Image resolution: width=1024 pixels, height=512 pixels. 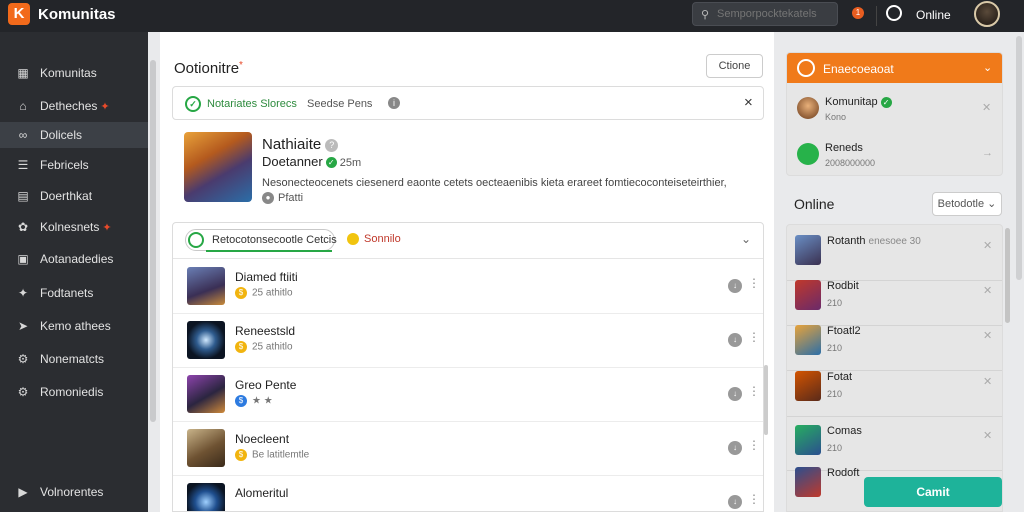 I want to click on target-icon, so click(x=196, y=240).